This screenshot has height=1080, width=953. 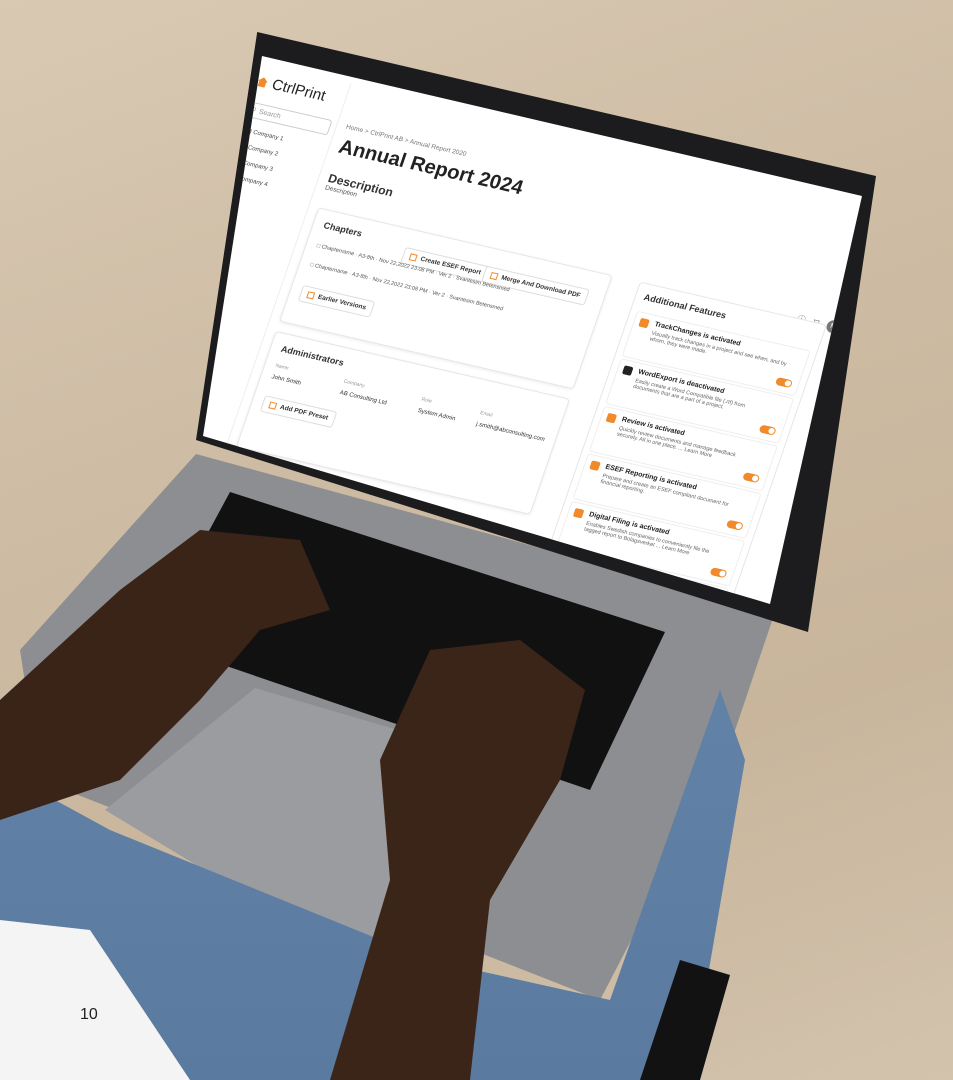 What do you see at coordinates (286, 380) in the screenshot?
I see `admin-name: John Smith` at bounding box center [286, 380].